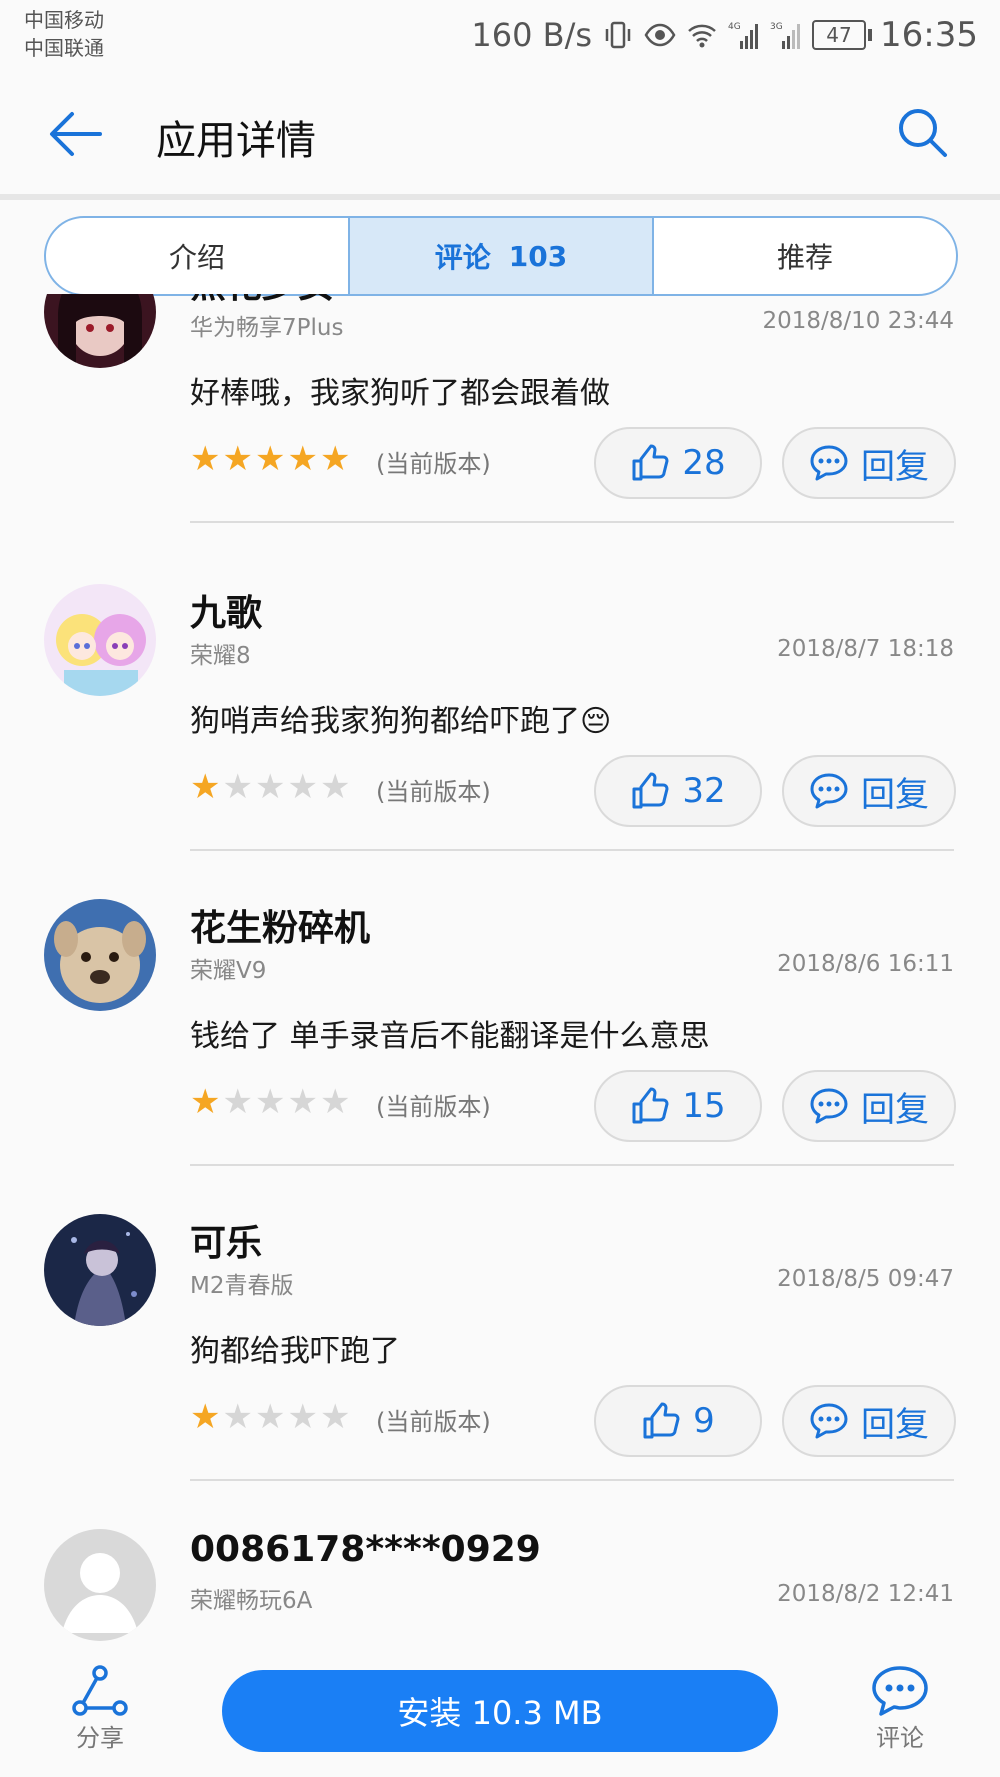 The image size is (1000, 1777). I want to click on search-icon, so click(922, 132).